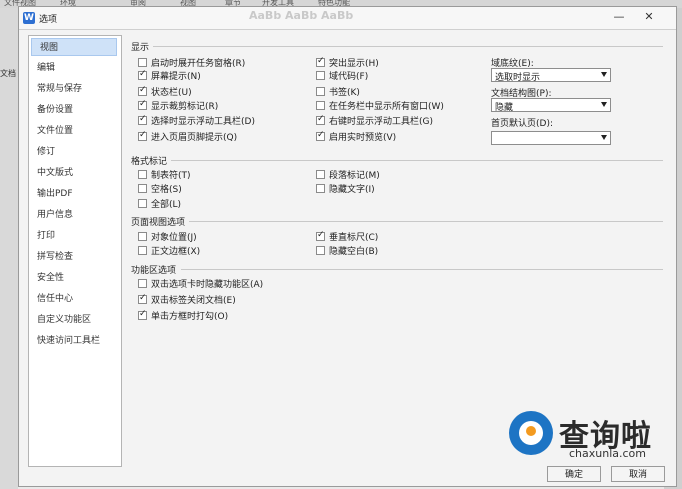 This screenshot has height=489, width=682. What do you see at coordinates (320, 174) in the screenshot?
I see `checkbox-paragraph-marks` at bounding box center [320, 174].